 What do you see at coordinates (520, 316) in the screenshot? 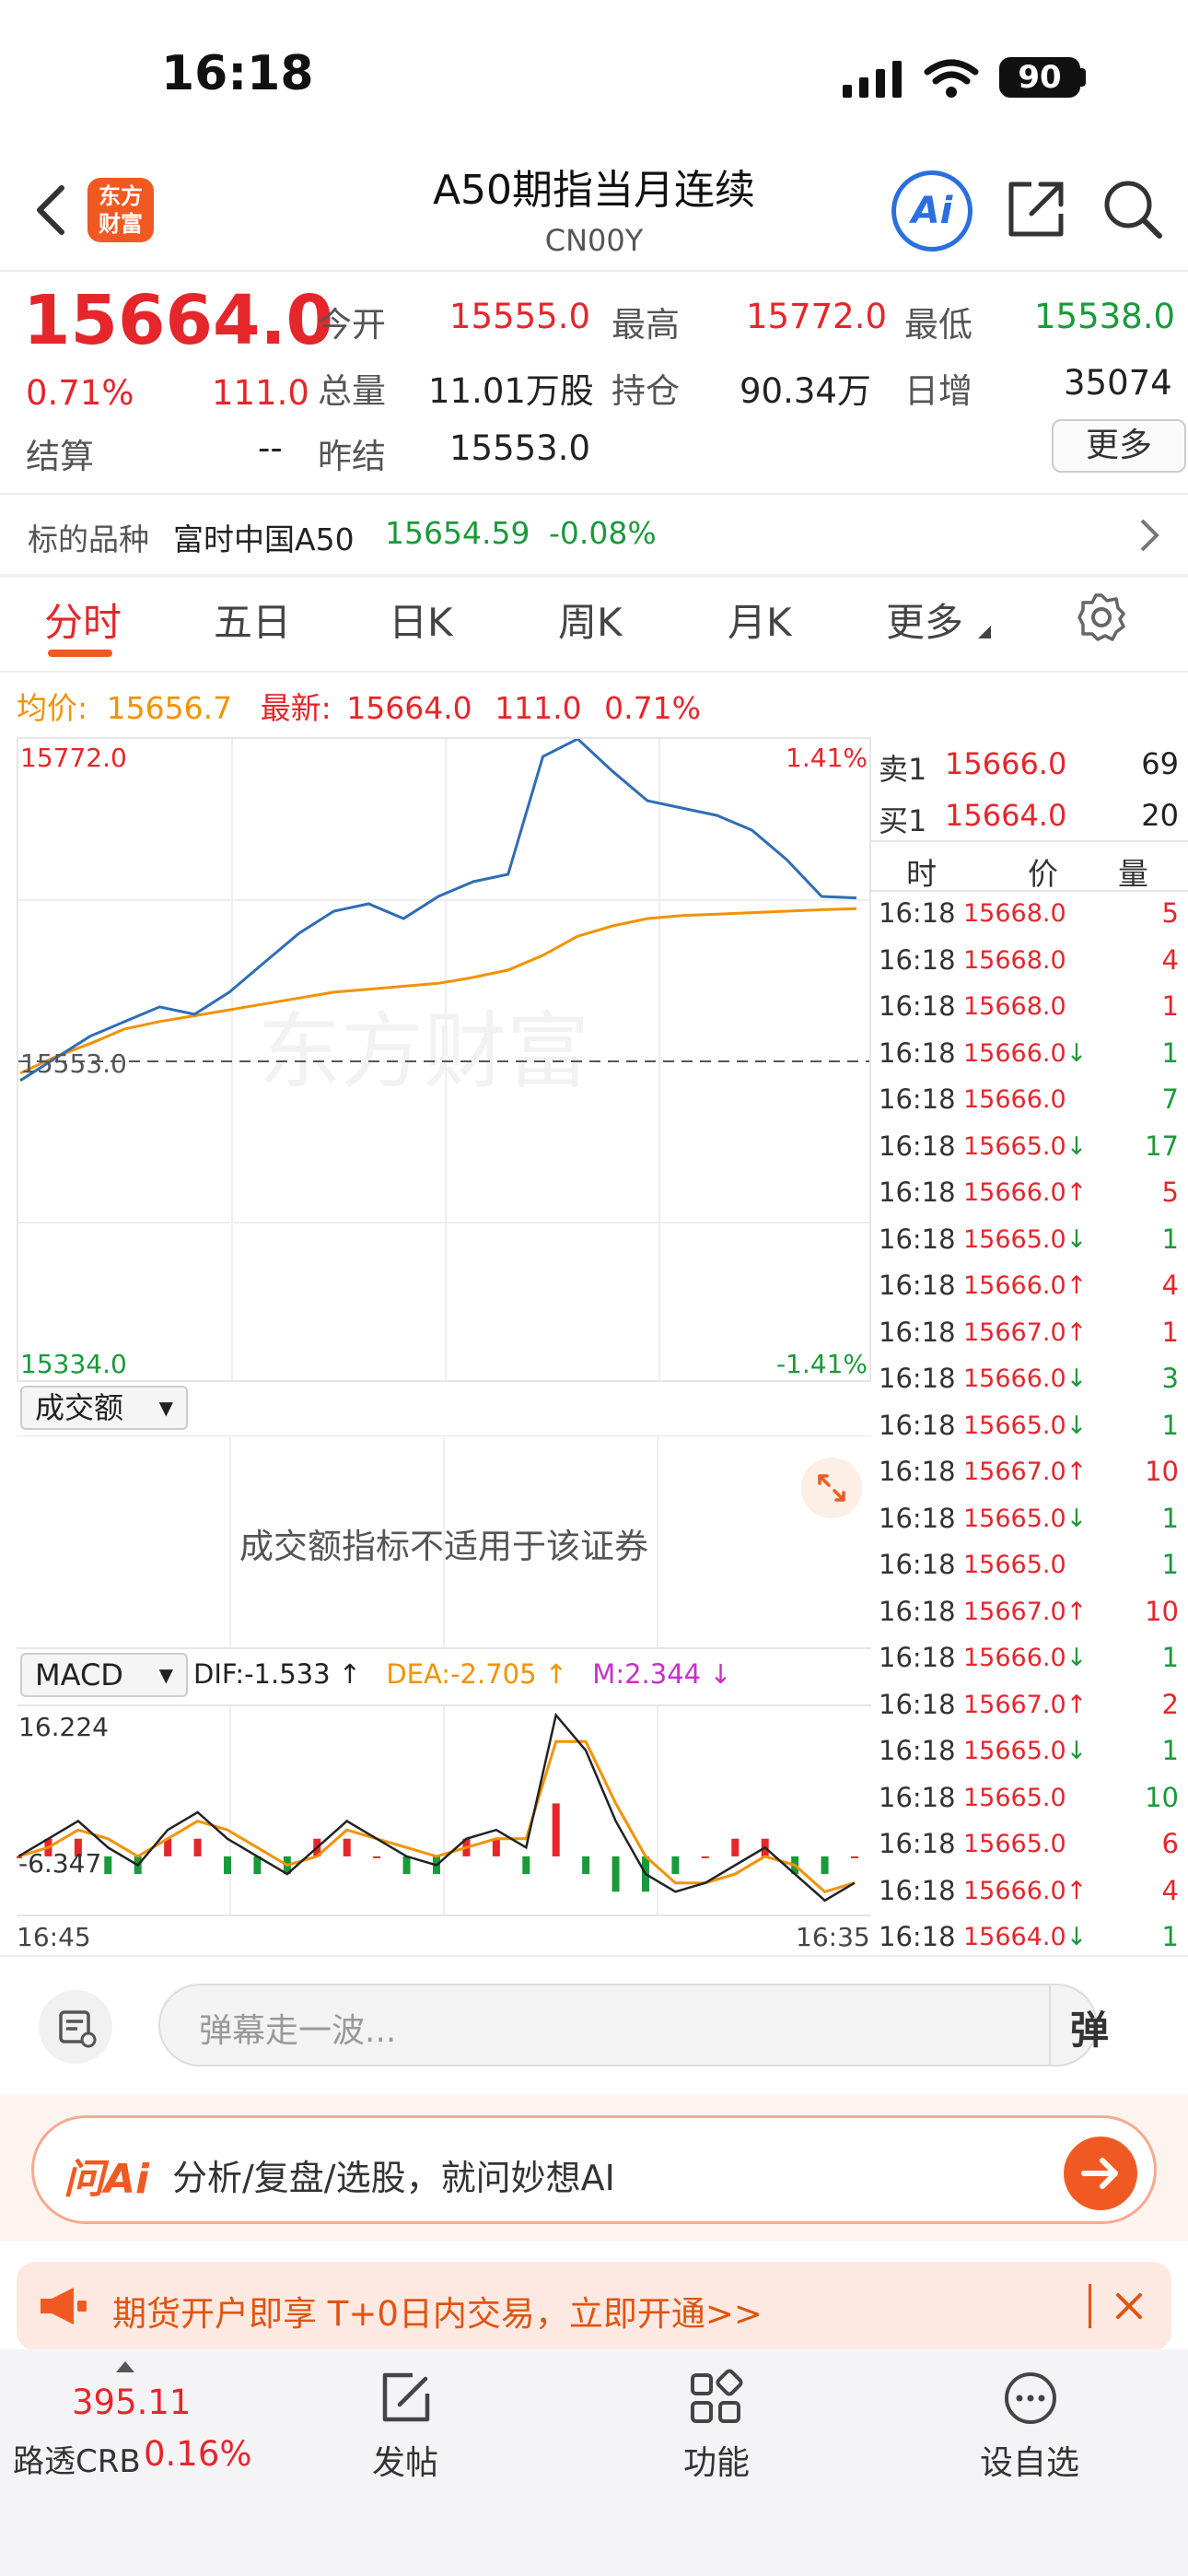
I see `open-value: 15555.0` at bounding box center [520, 316].